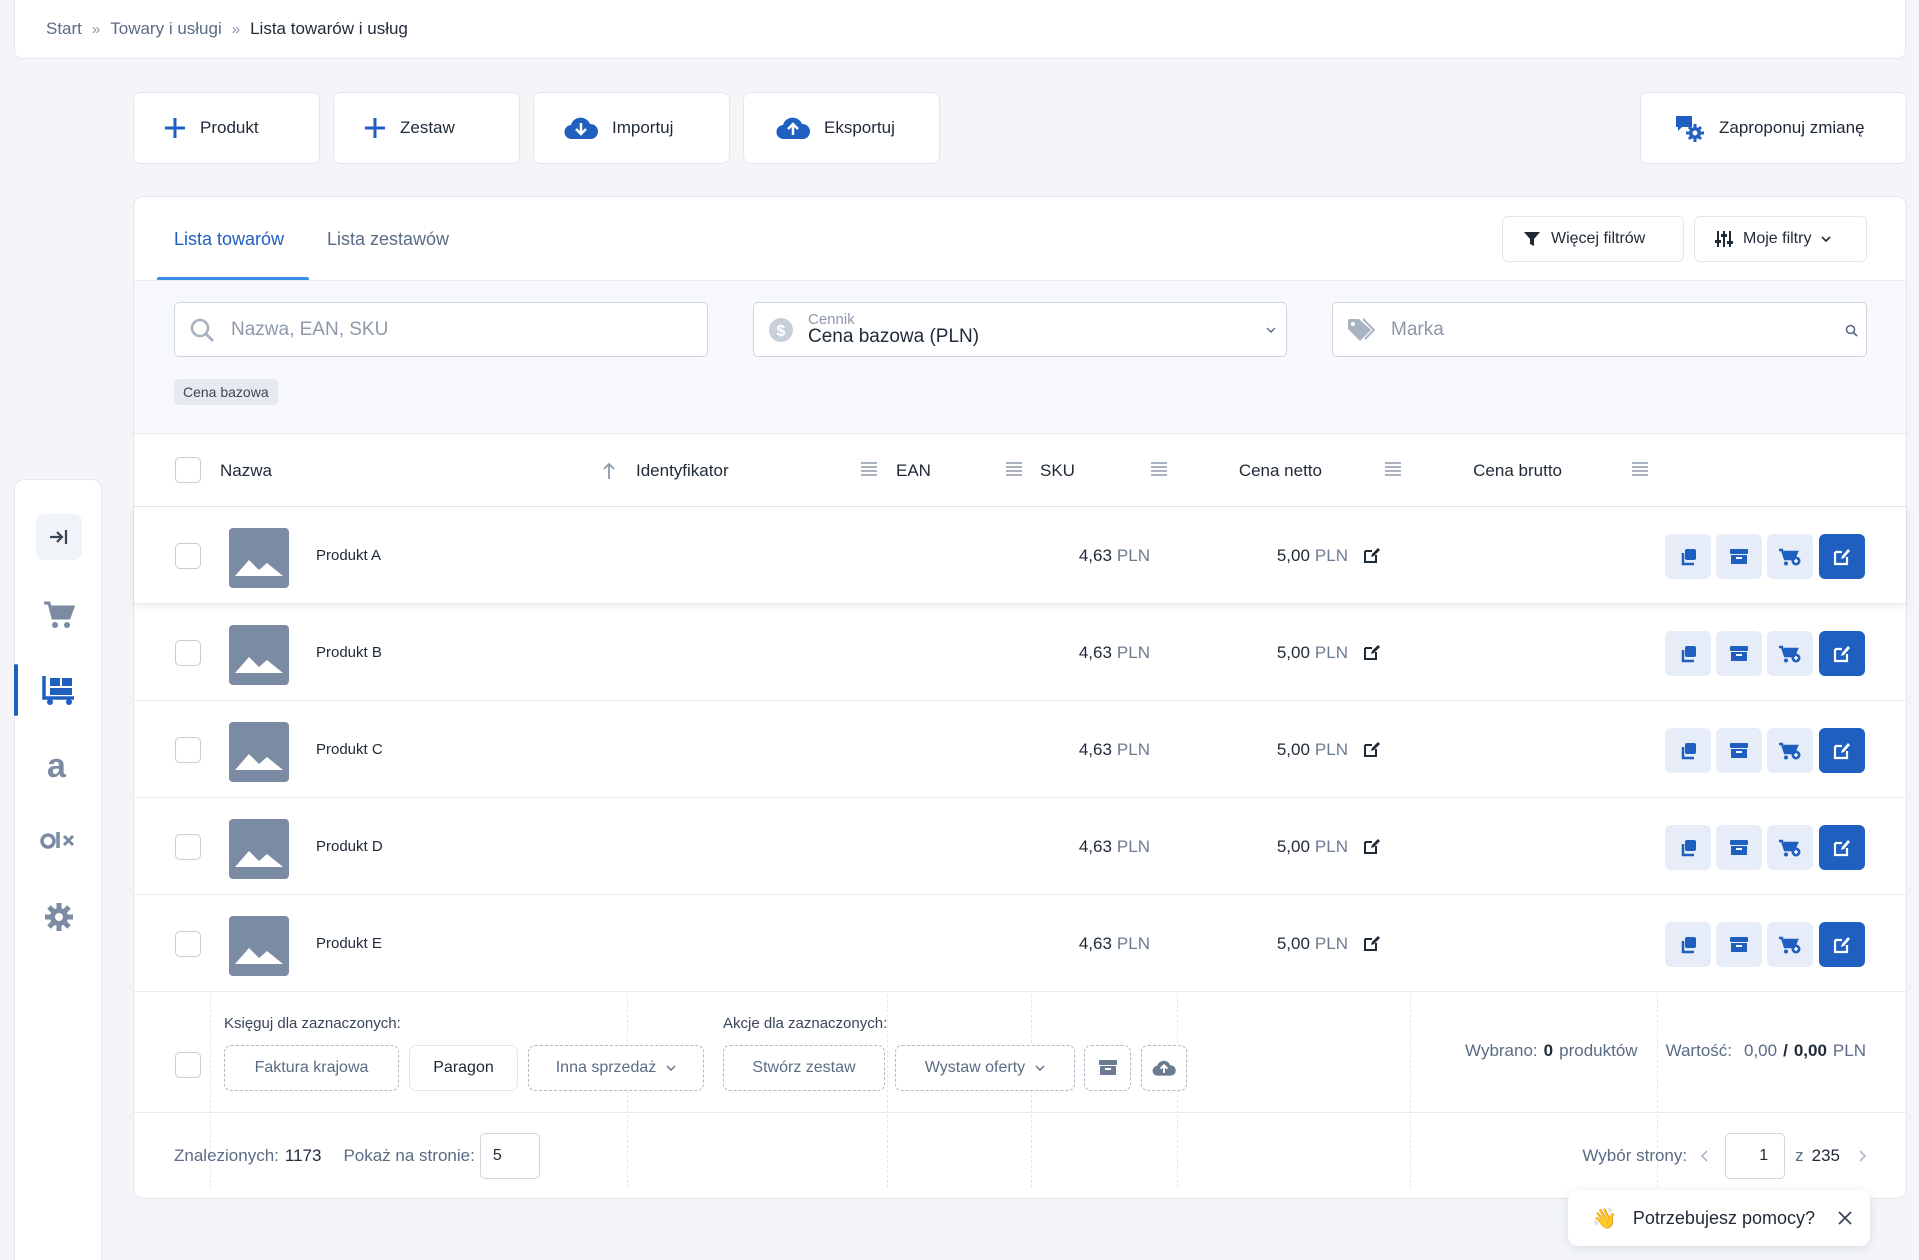 The image size is (1919, 1260). I want to click on sidebar-collapse-button, so click(59, 537).